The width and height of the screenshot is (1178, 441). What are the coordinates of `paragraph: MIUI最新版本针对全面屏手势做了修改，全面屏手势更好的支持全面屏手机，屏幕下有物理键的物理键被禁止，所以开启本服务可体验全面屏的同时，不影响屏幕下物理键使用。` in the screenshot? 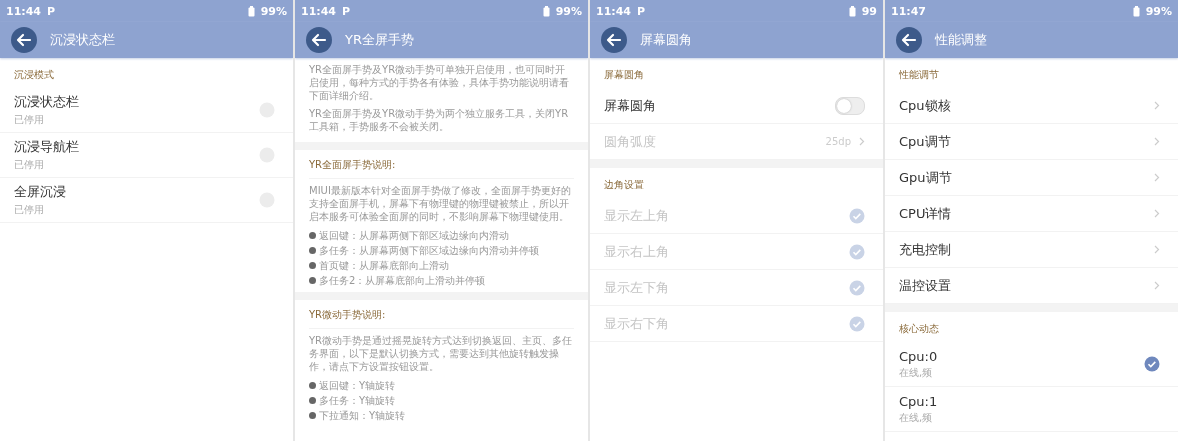 It's located at (440, 203).